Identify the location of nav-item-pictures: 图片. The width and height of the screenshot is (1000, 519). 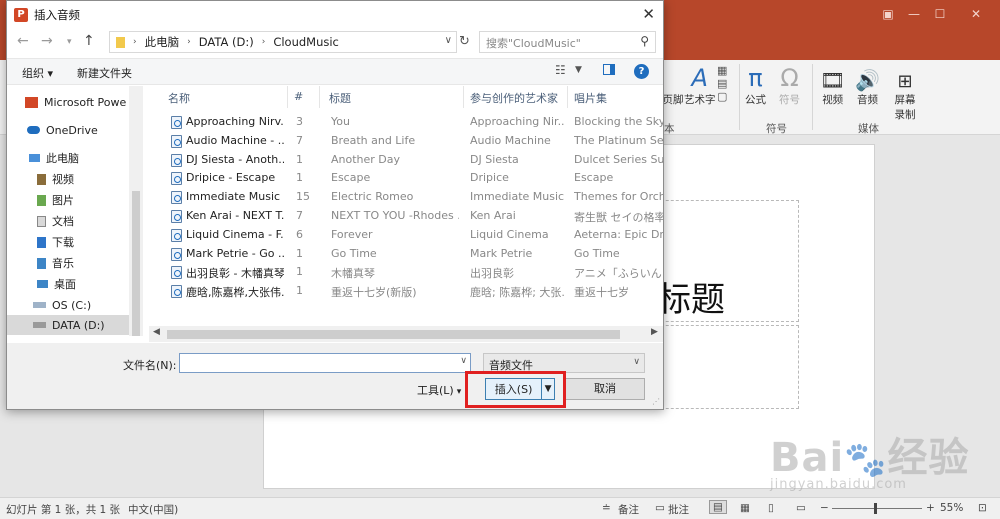
(55, 200).